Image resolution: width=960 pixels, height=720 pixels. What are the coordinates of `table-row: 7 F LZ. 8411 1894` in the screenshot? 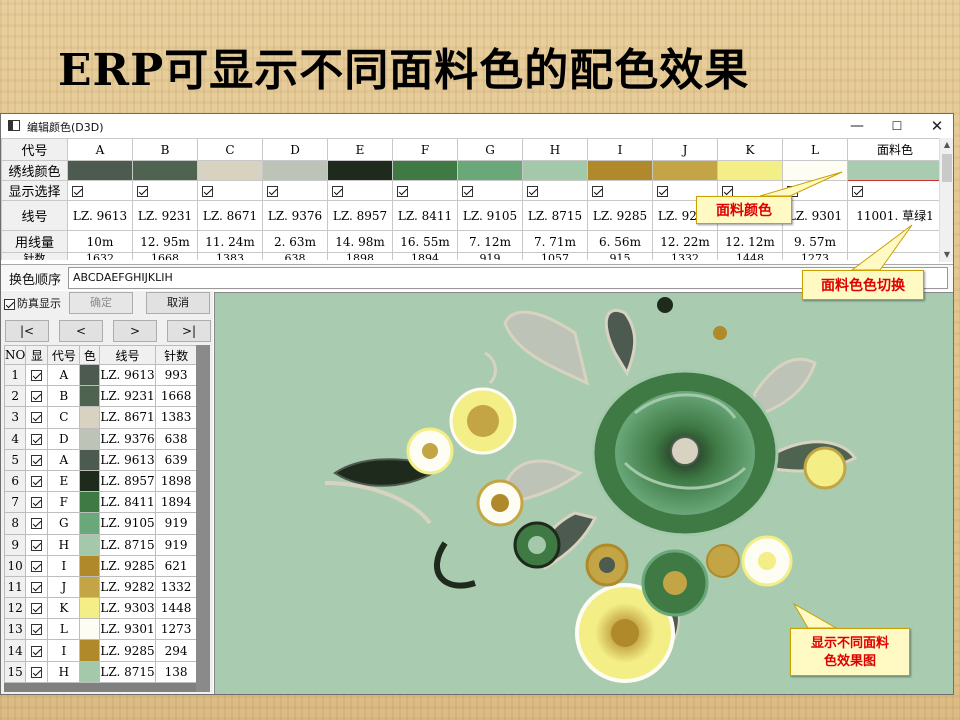 It's located at (100, 502).